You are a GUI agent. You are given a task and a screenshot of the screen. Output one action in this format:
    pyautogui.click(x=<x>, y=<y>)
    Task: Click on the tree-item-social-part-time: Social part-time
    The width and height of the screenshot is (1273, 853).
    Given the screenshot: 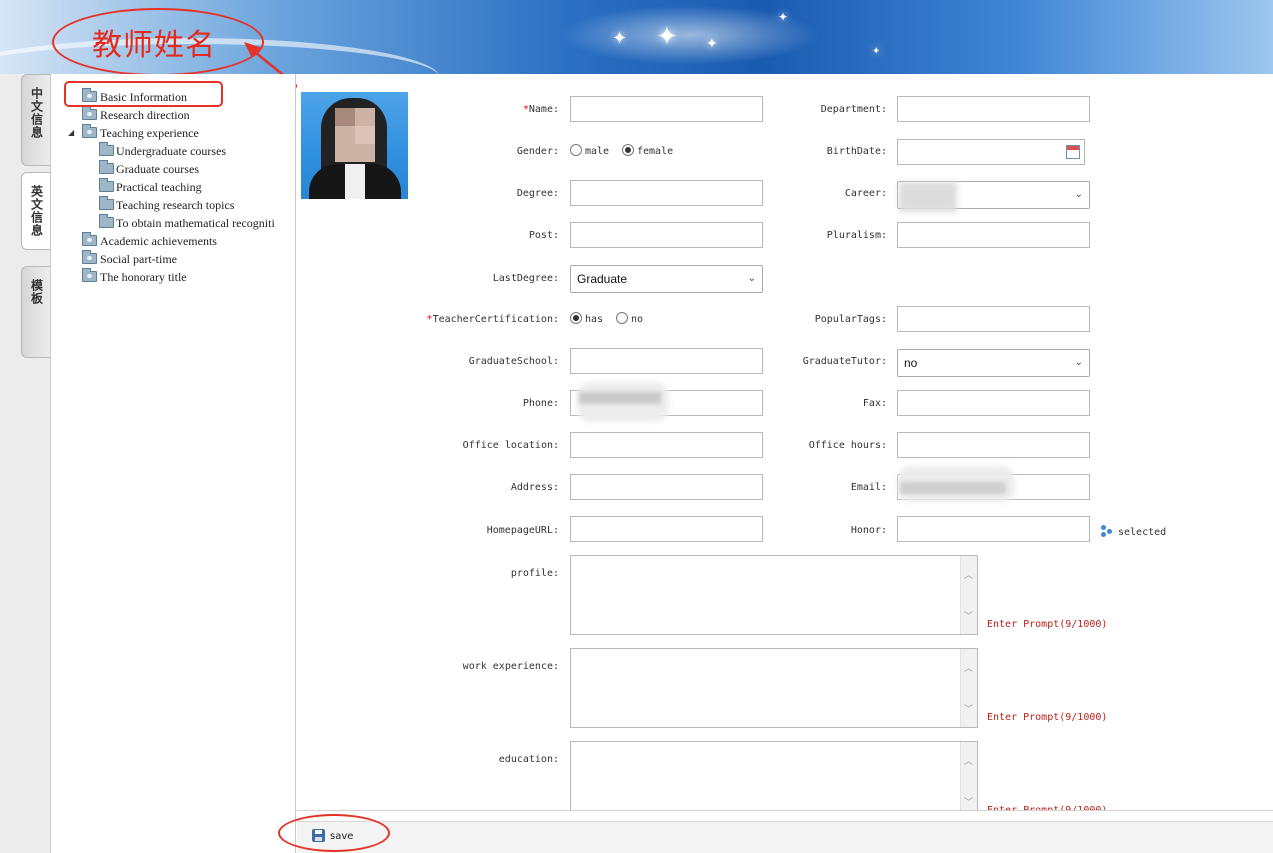 What is the action you would take?
    pyautogui.click(x=173, y=259)
    